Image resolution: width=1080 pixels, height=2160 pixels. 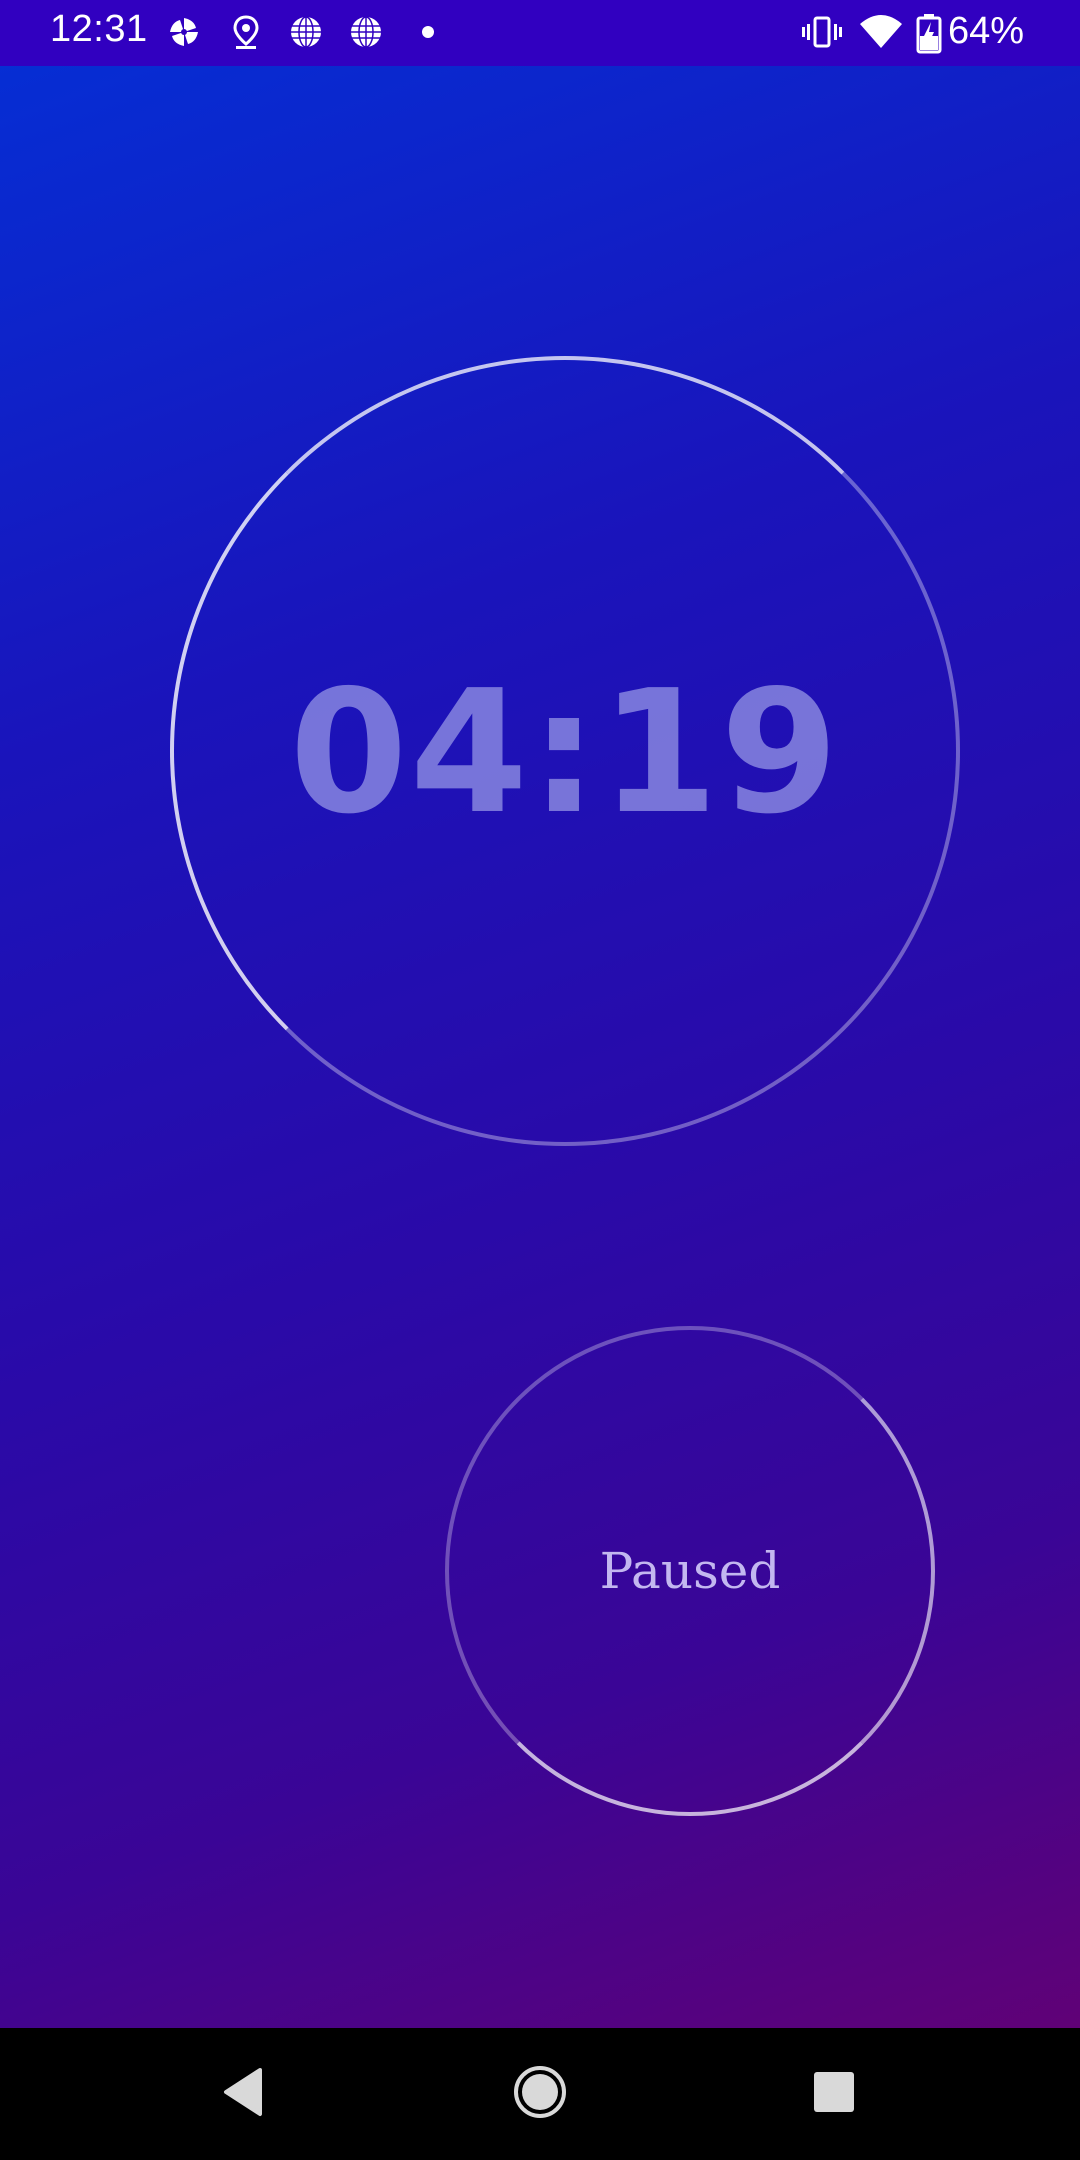 I want to click on recents-square-icon, so click(x=834, y=2094).